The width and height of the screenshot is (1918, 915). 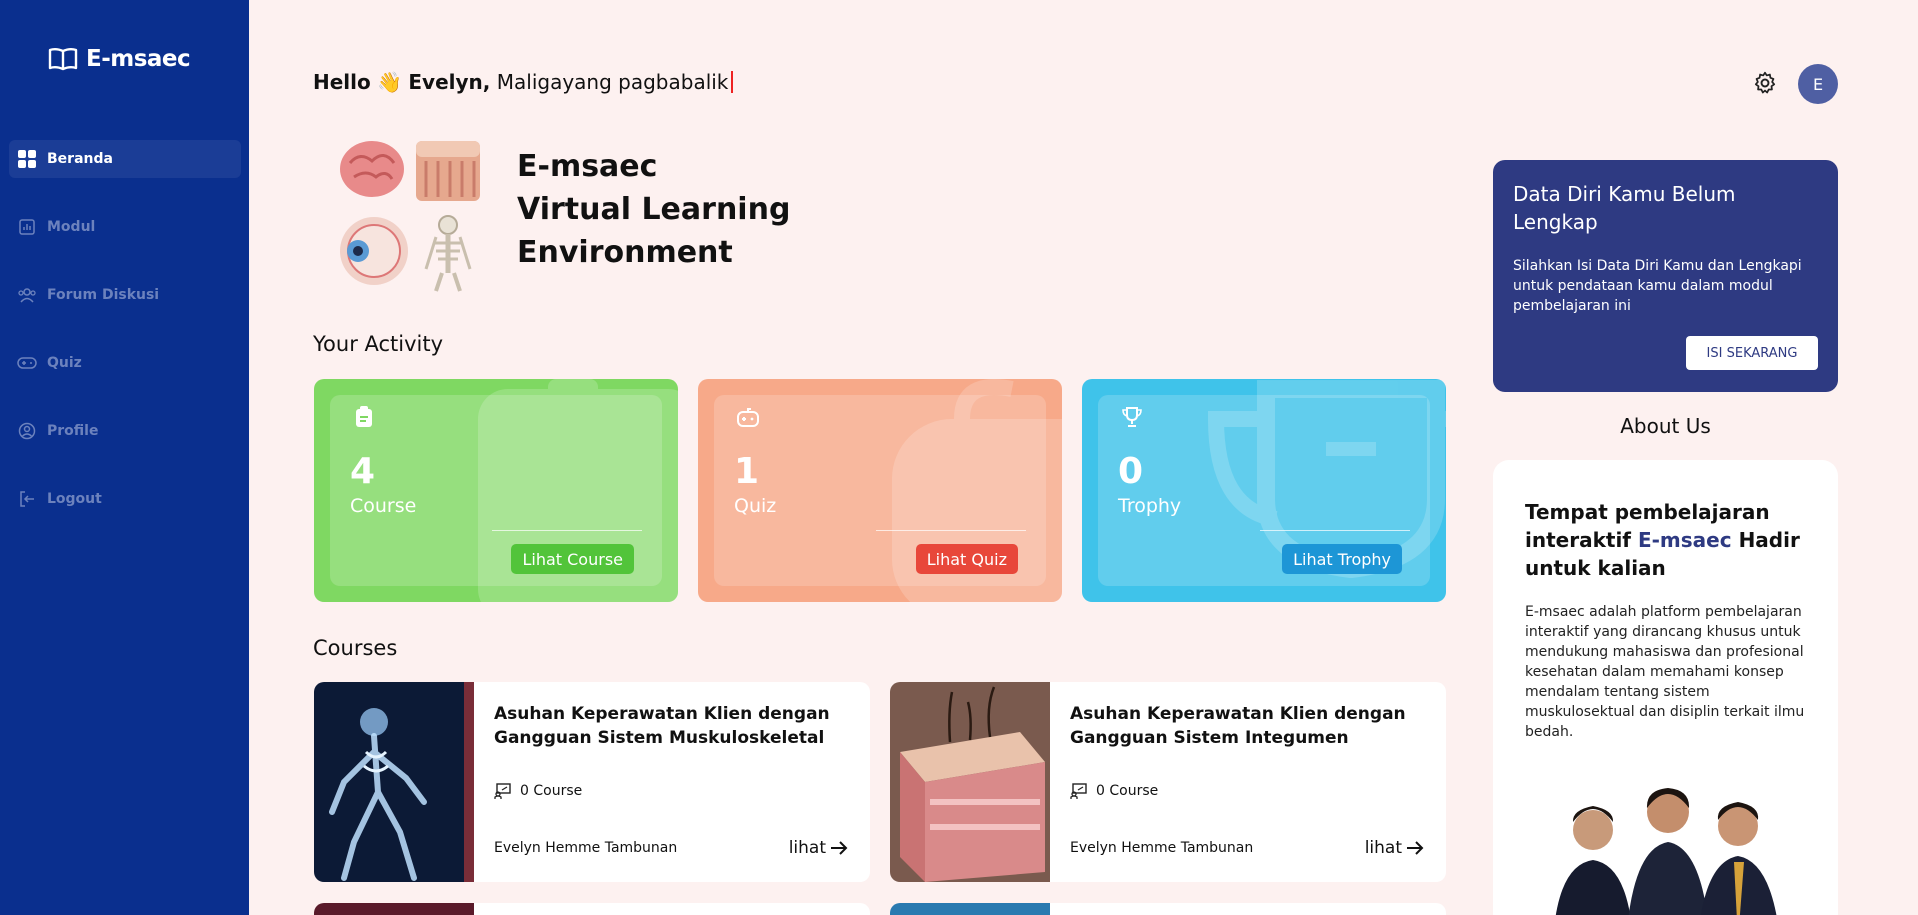 What do you see at coordinates (80, 159) in the screenshot?
I see `sidebar-item-label: Beranda` at bounding box center [80, 159].